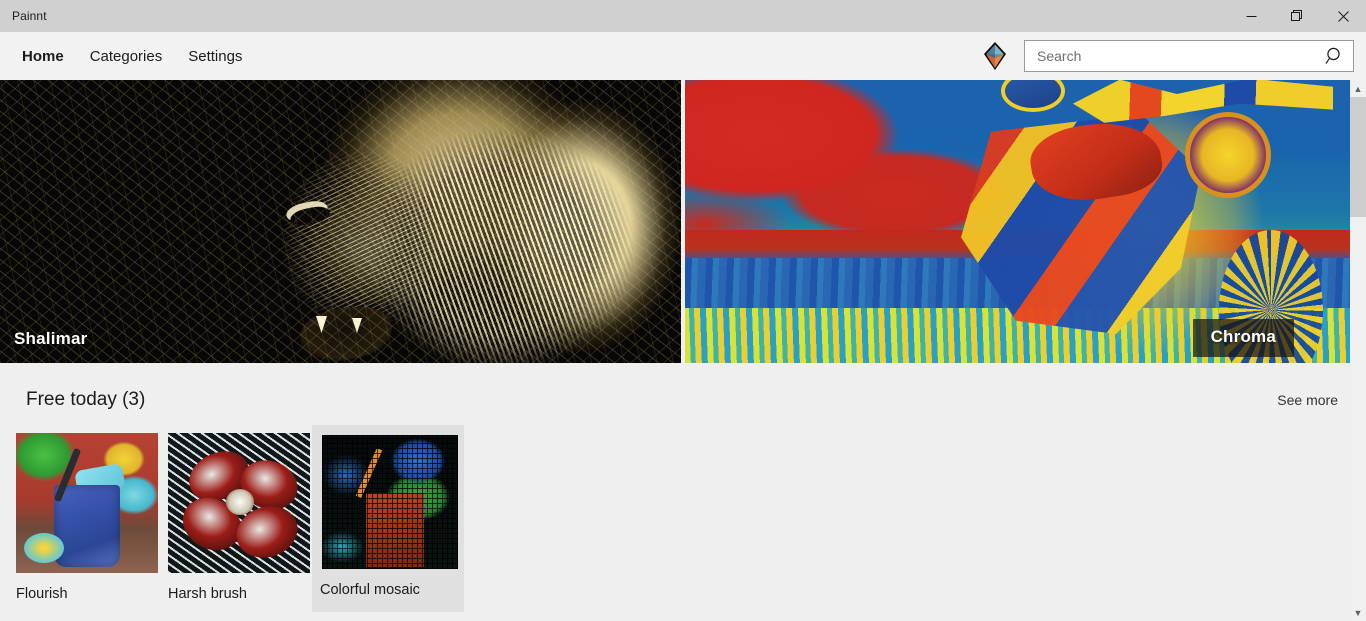 This screenshot has width=1366, height=621. I want to click on nav-item-categories: Categories, so click(126, 56).